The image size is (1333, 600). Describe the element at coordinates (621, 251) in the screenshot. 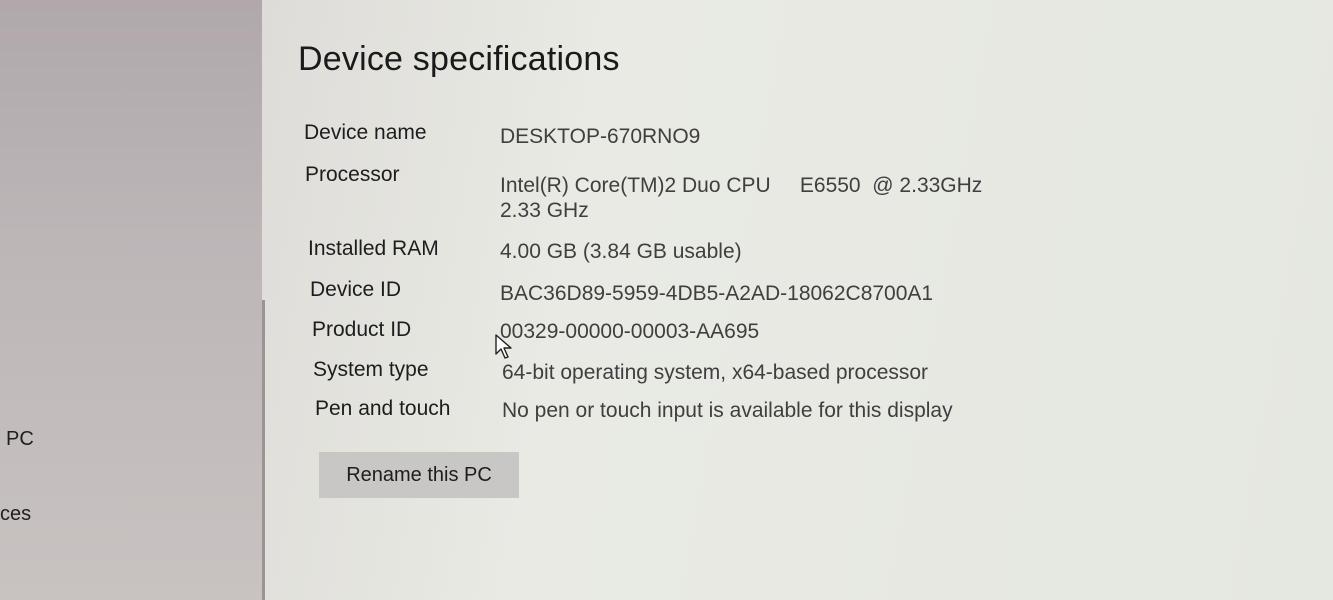

I see `spec-value-installed-ram: 4.00 GB (3.84 GB usable)` at that location.